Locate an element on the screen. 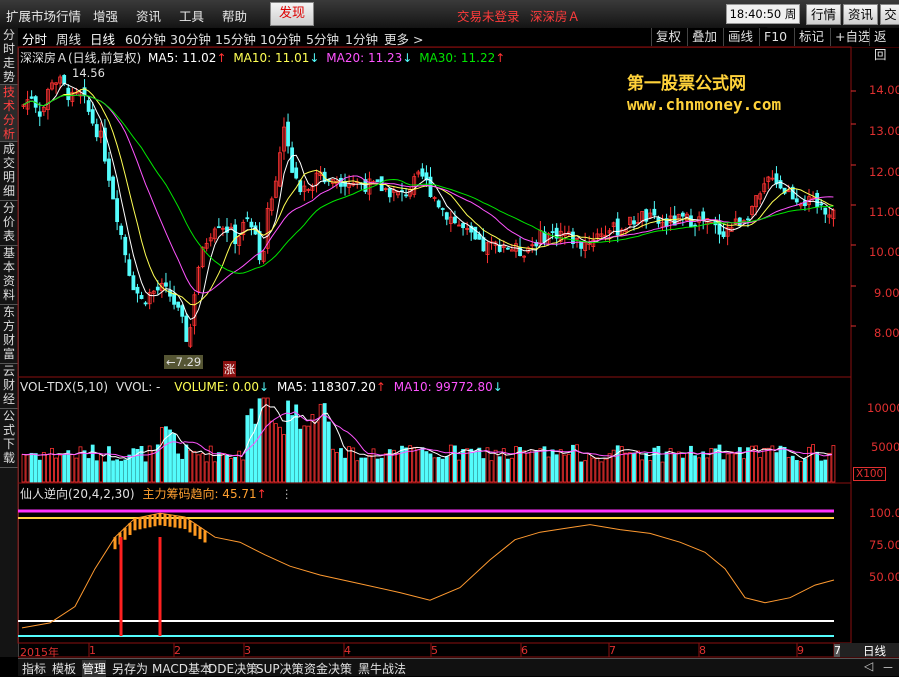 This screenshot has width=899, height=677. date-tick: 2 is located at coordinates (177, 650).